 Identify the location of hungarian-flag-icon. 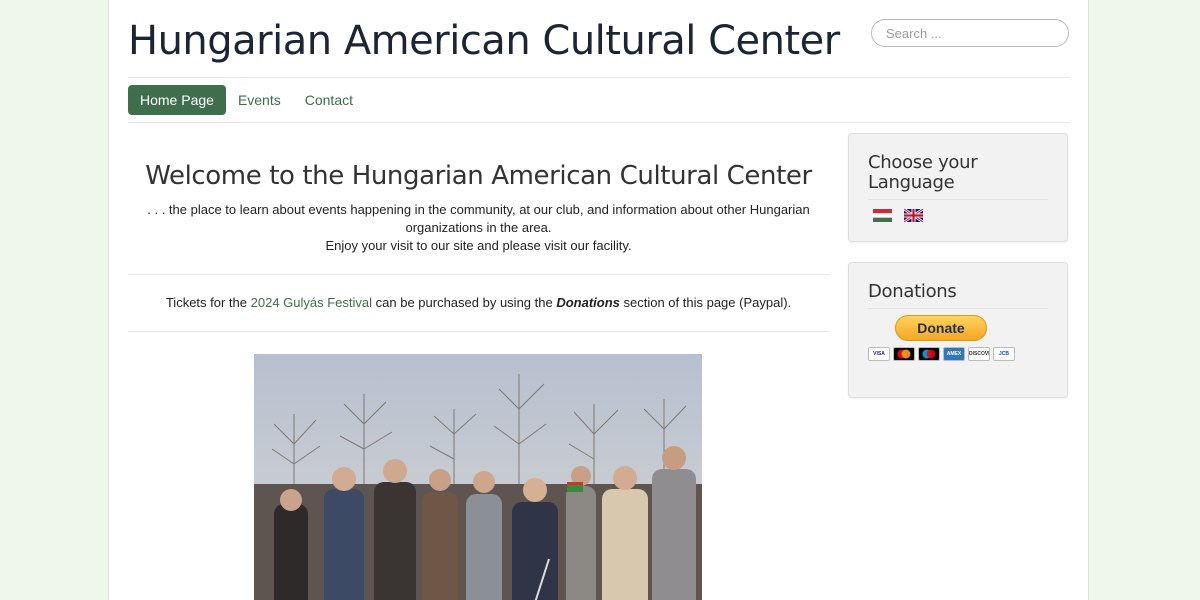
(882, 215).